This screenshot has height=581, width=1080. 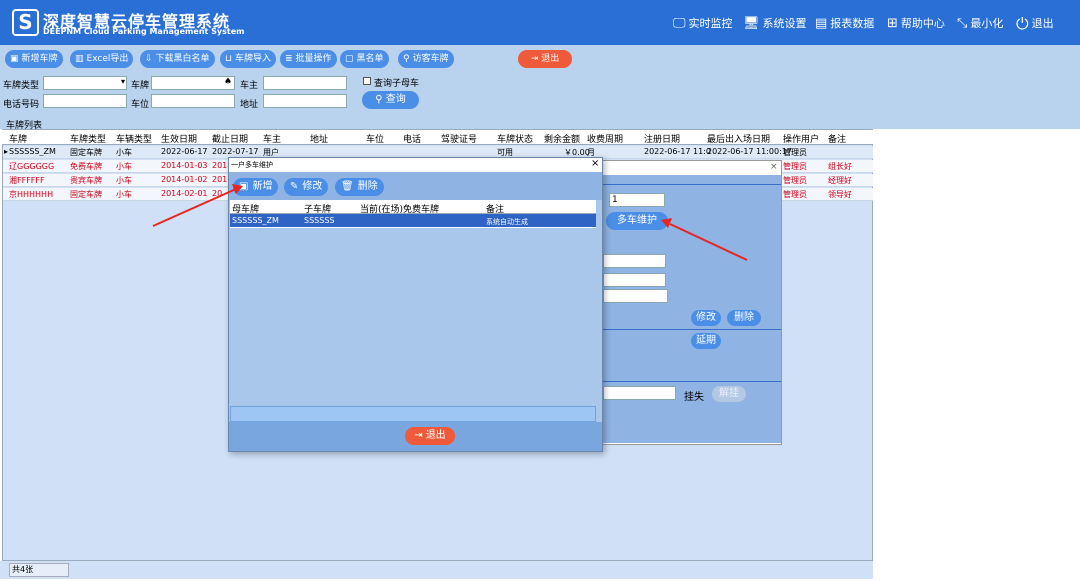 I want to click on table-cell-end: 2022-07-17, so click(x=235, y=151).